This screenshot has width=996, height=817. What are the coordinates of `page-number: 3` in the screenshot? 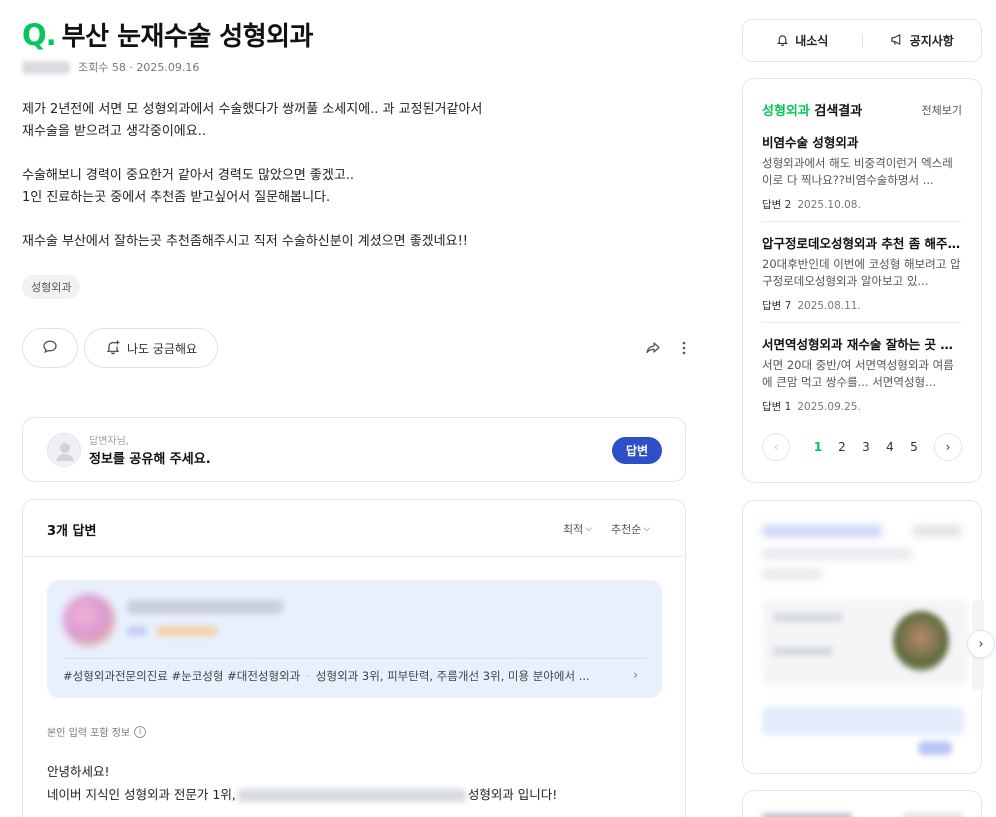 It's located at (866, 447).